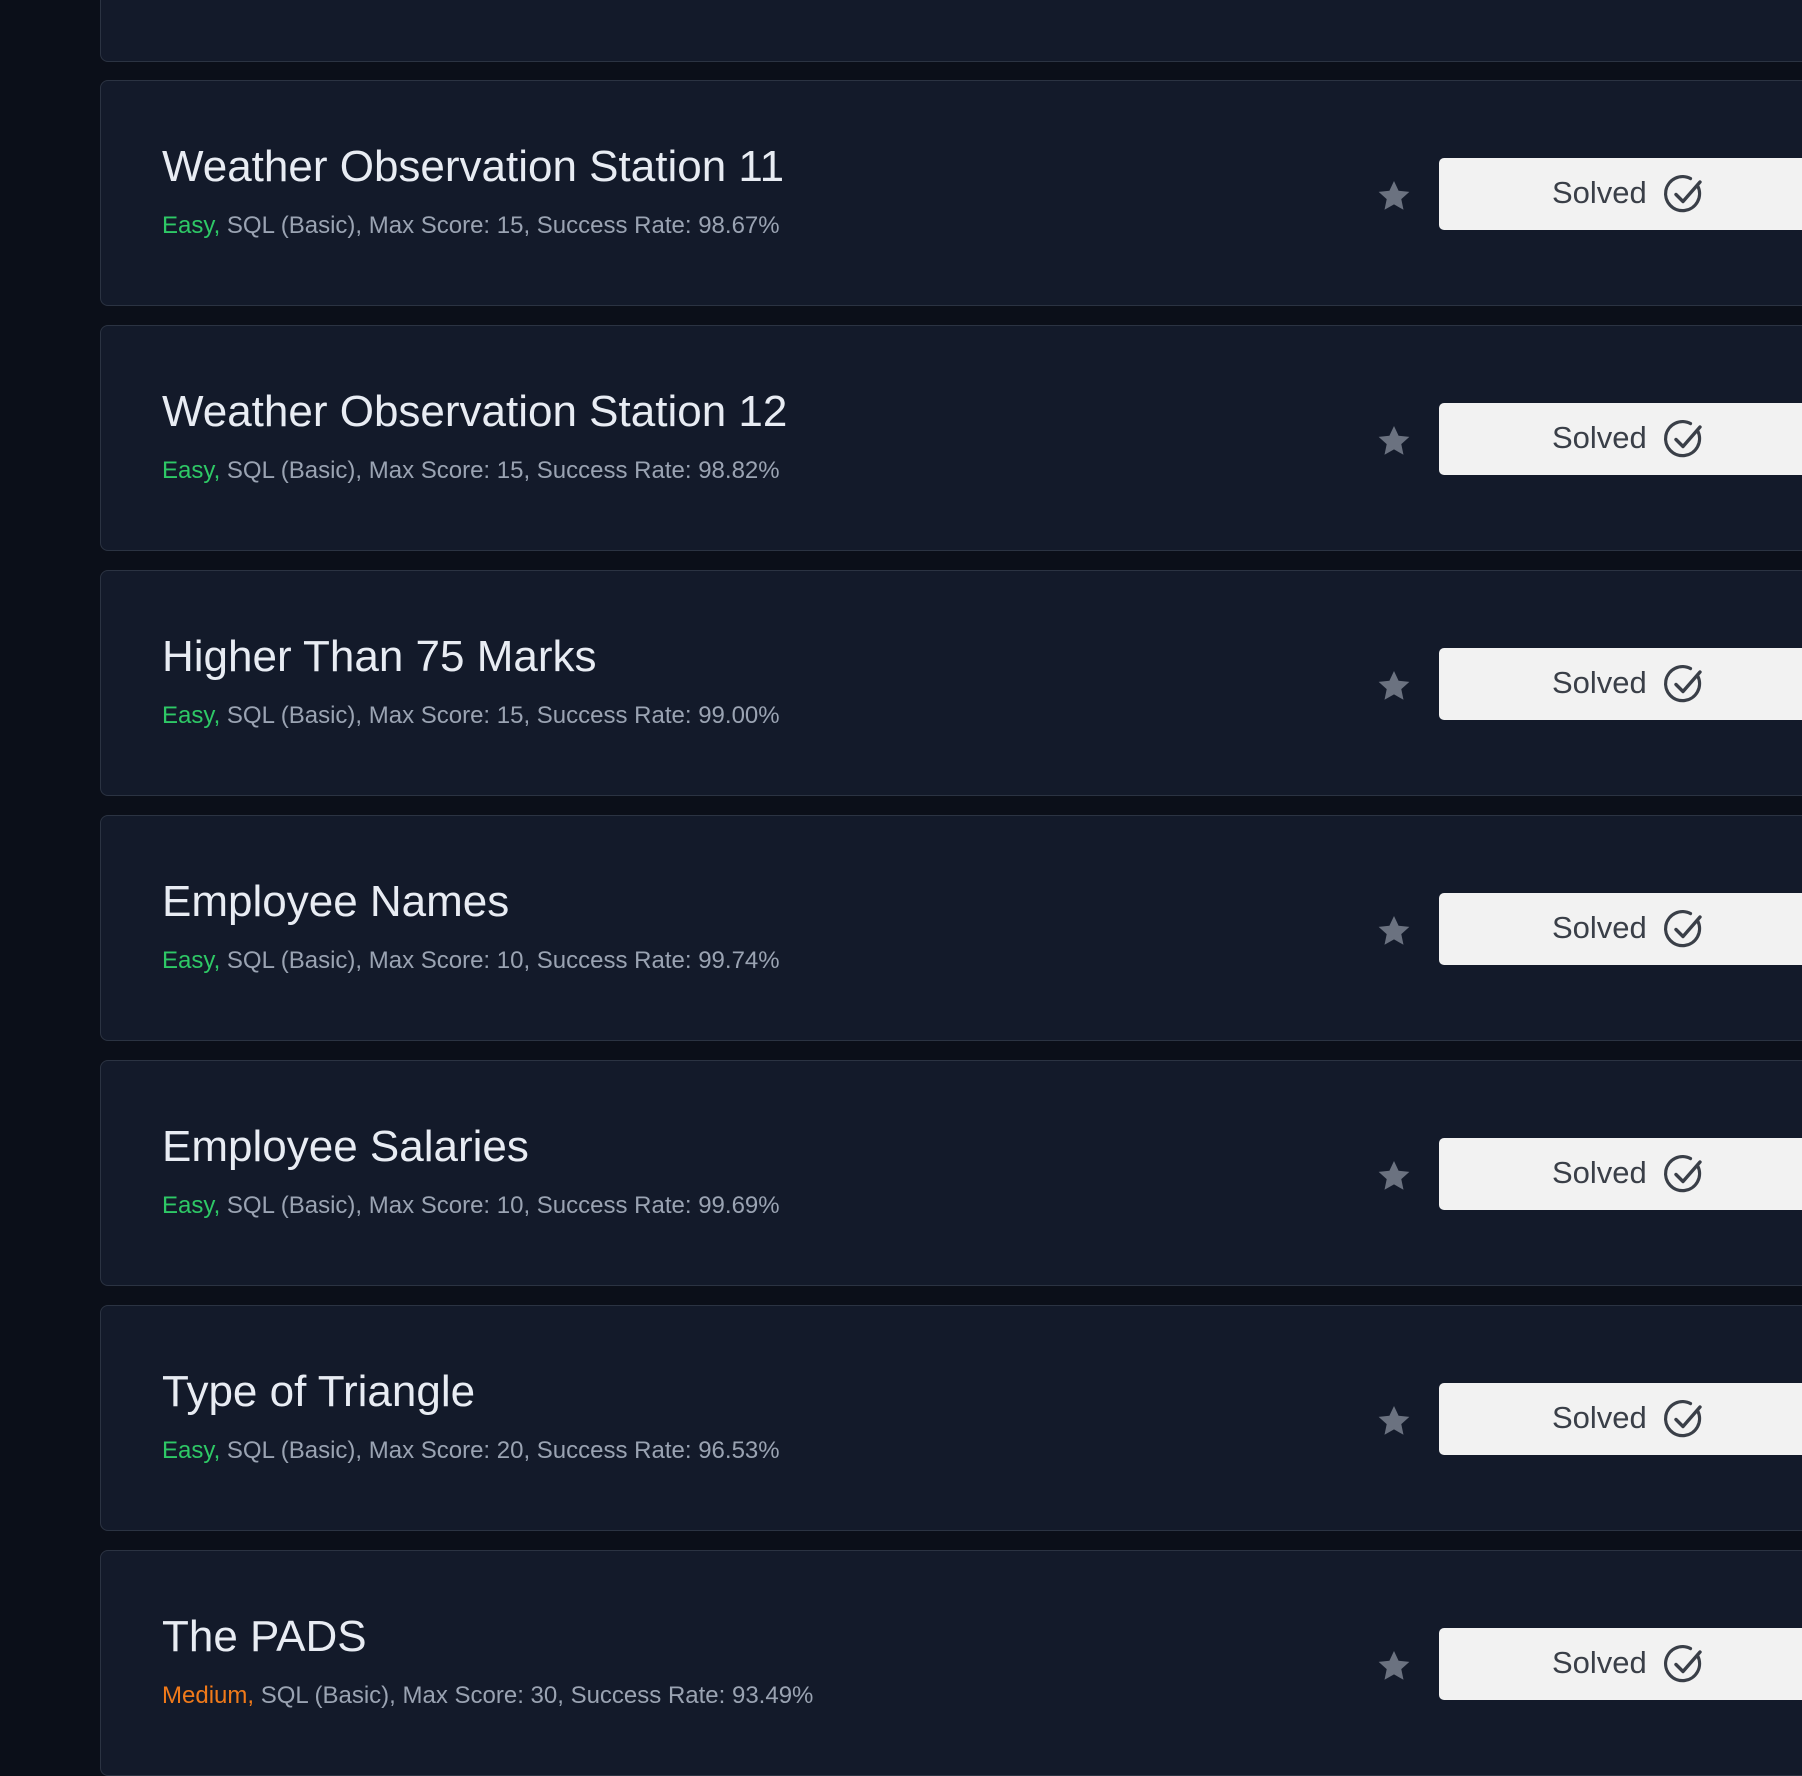  What do you see at coordinates (473, 167) in the screenshot?
I see `challenge-title: Weather Observation Station 11` at bounding box center [473, 167].